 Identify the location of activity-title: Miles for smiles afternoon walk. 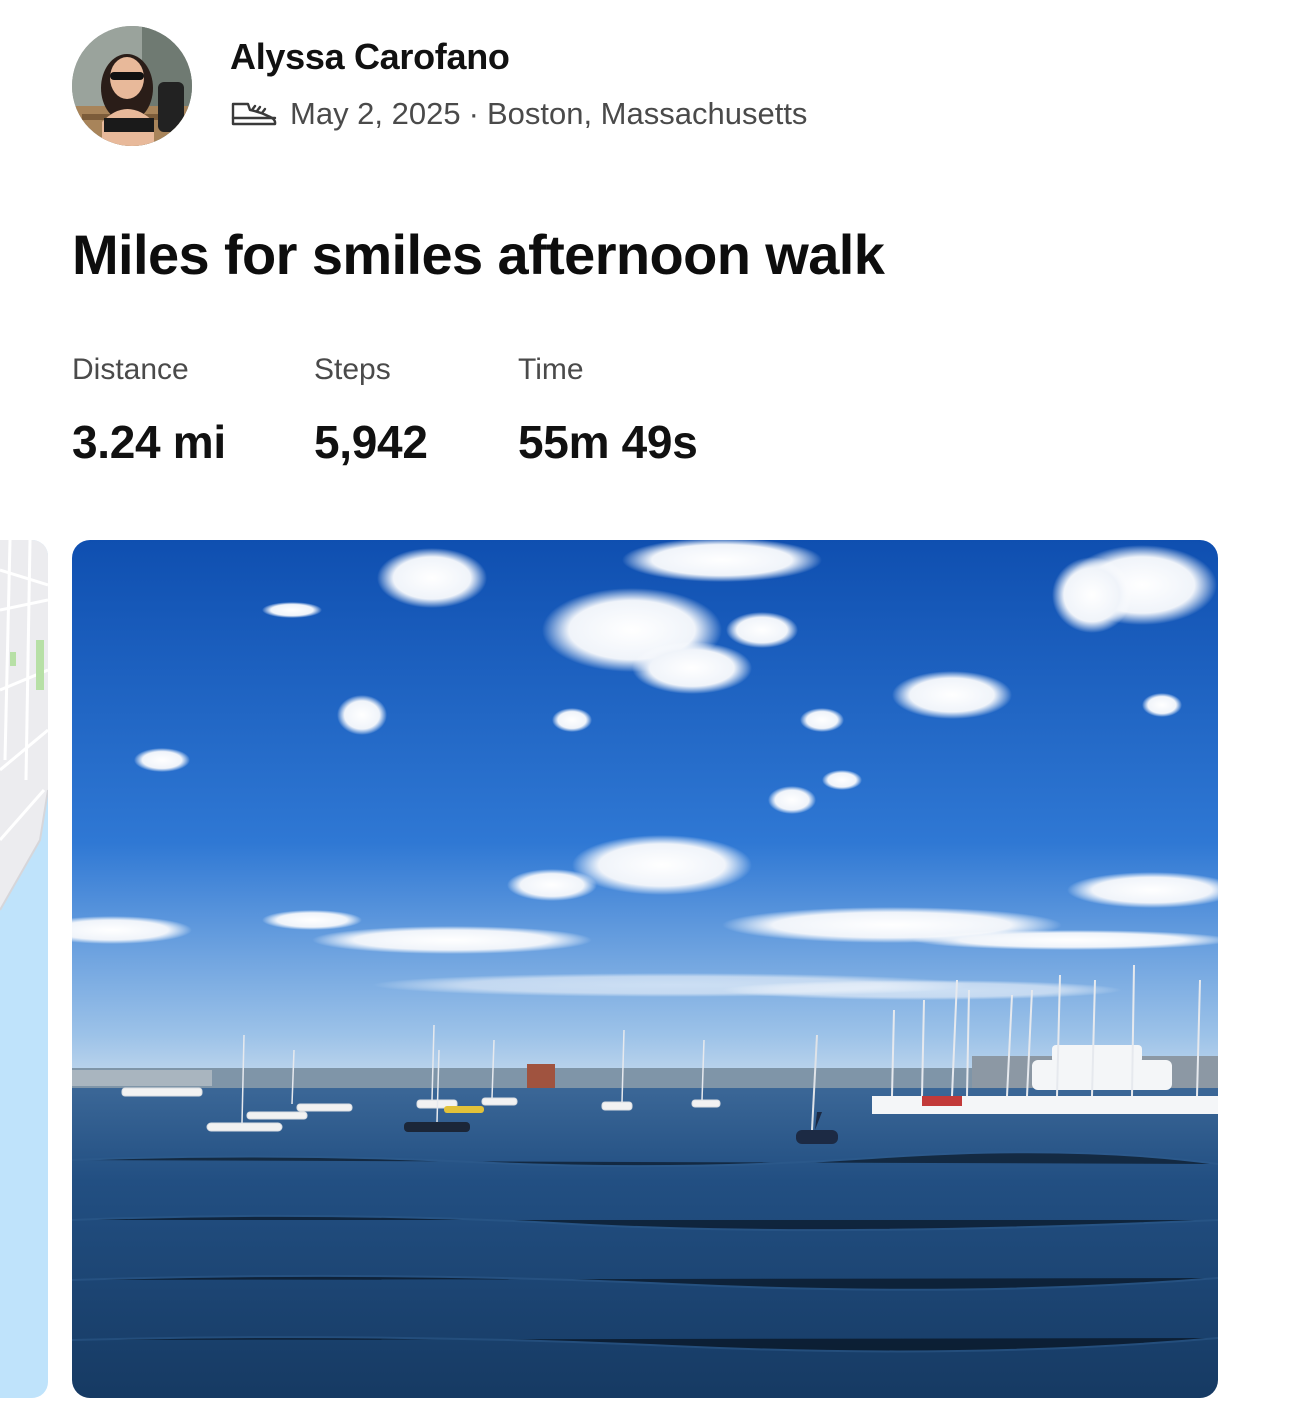
(478, 254).